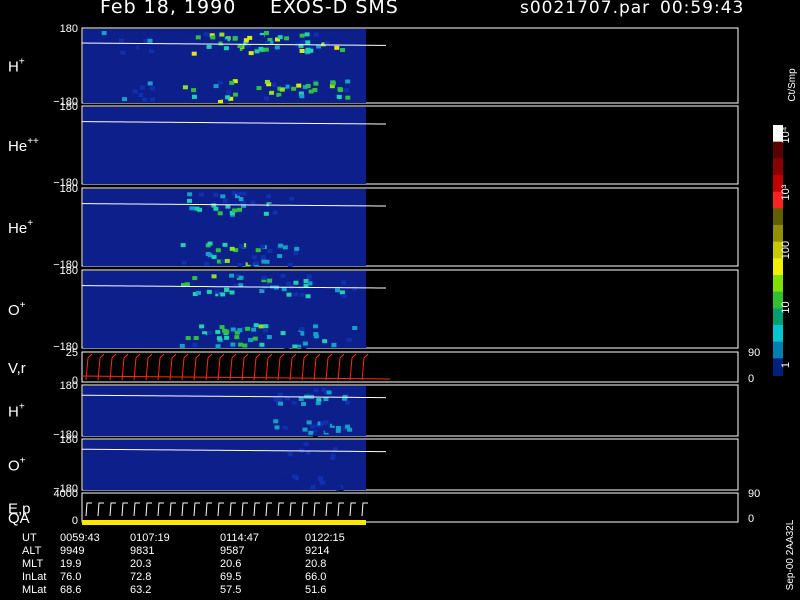  What do you see at coordinates (29, 538) in the screenshot?
I see `footer-row-label: UT` at bounding box center [29, 538].